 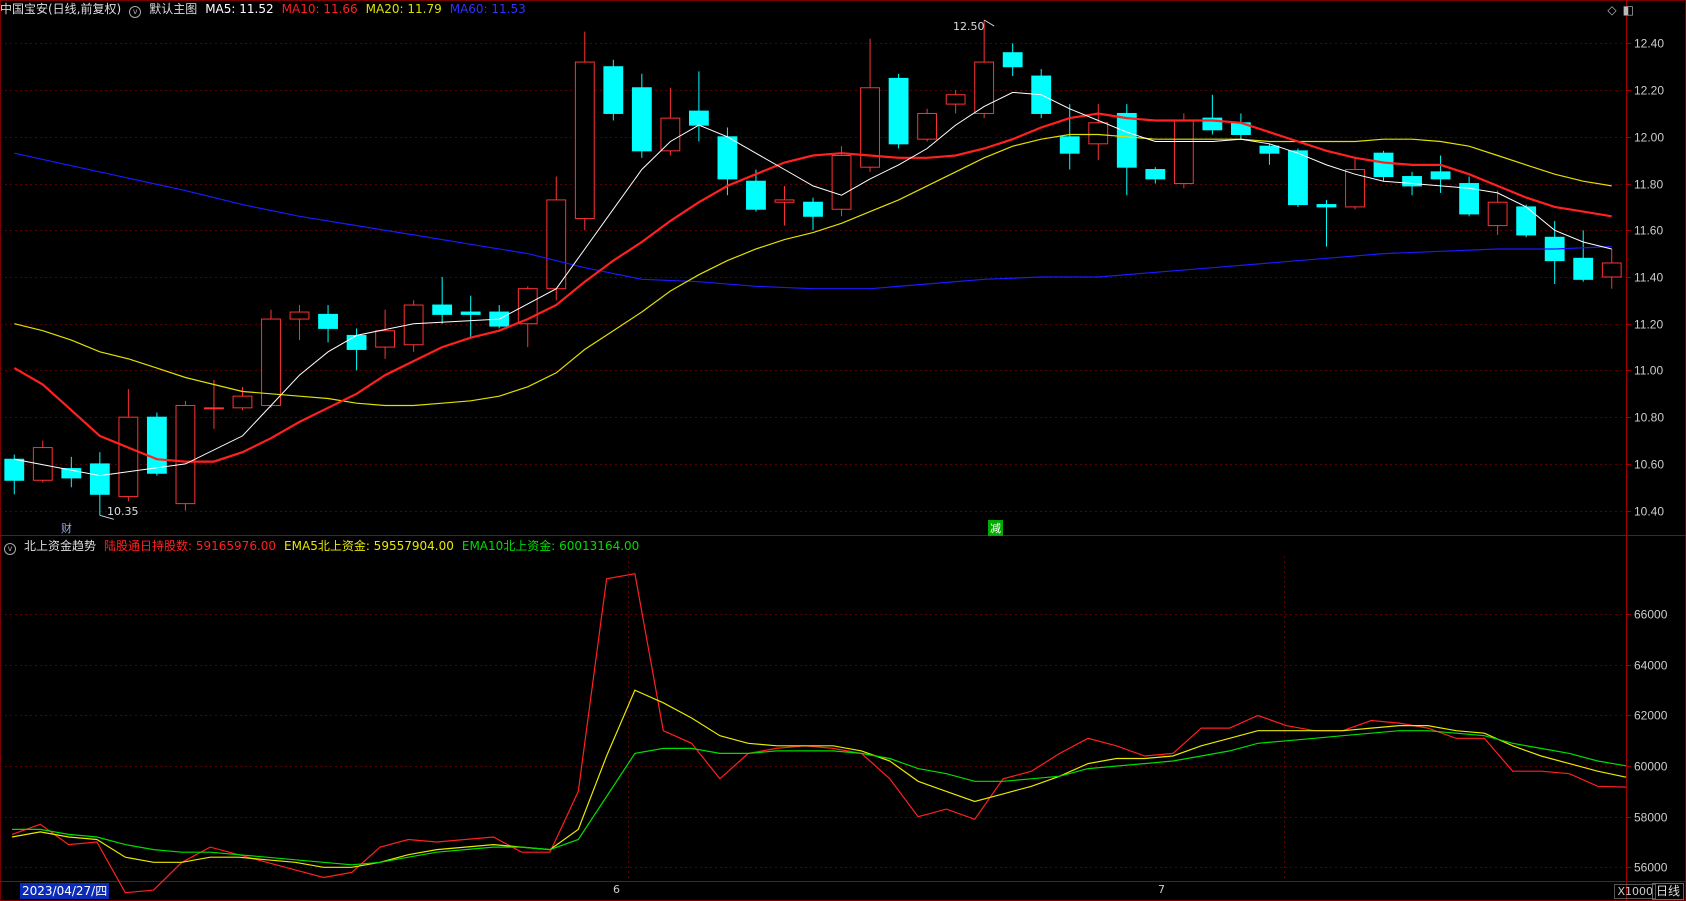 I want to click on ma10-legend: MA10: 11.66, so click(x=319, y=9).